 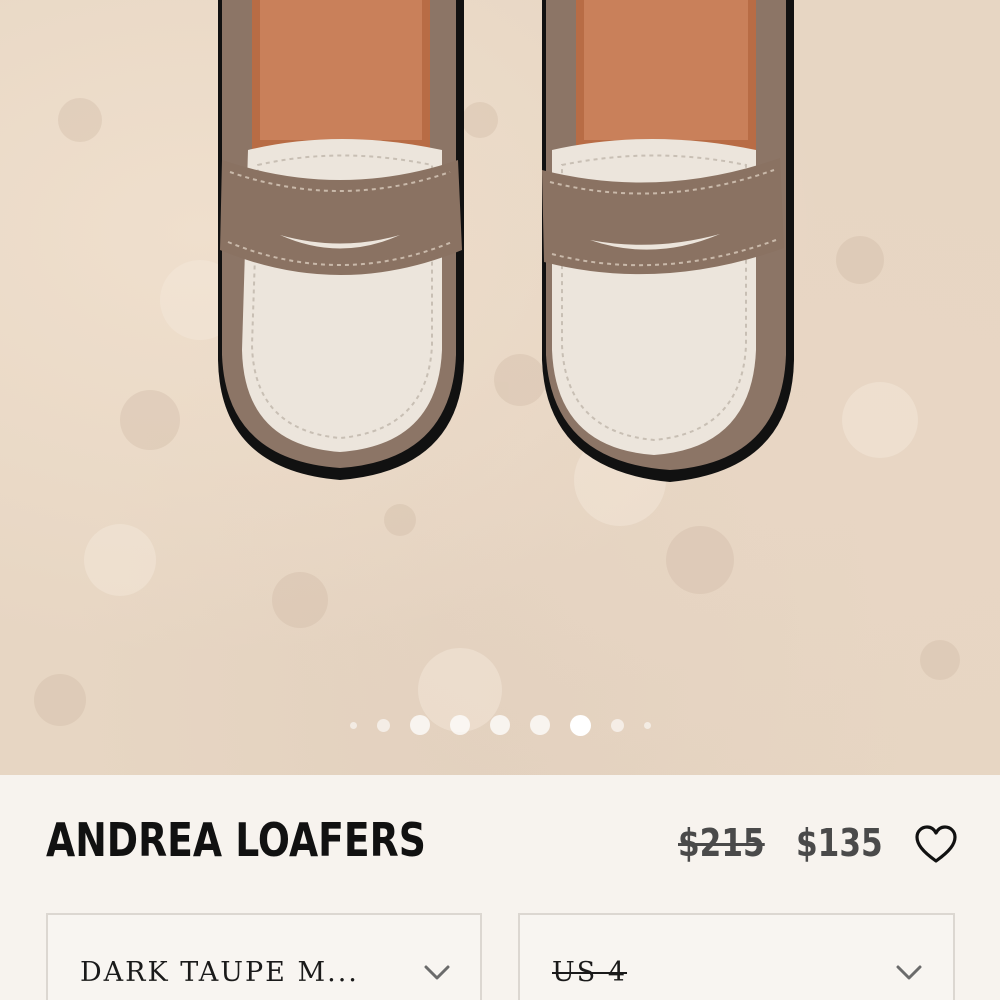 What do you see at coordinates (341, 240) in the screenshot?
I see `left-loafer` at bounding box center [341, 240].